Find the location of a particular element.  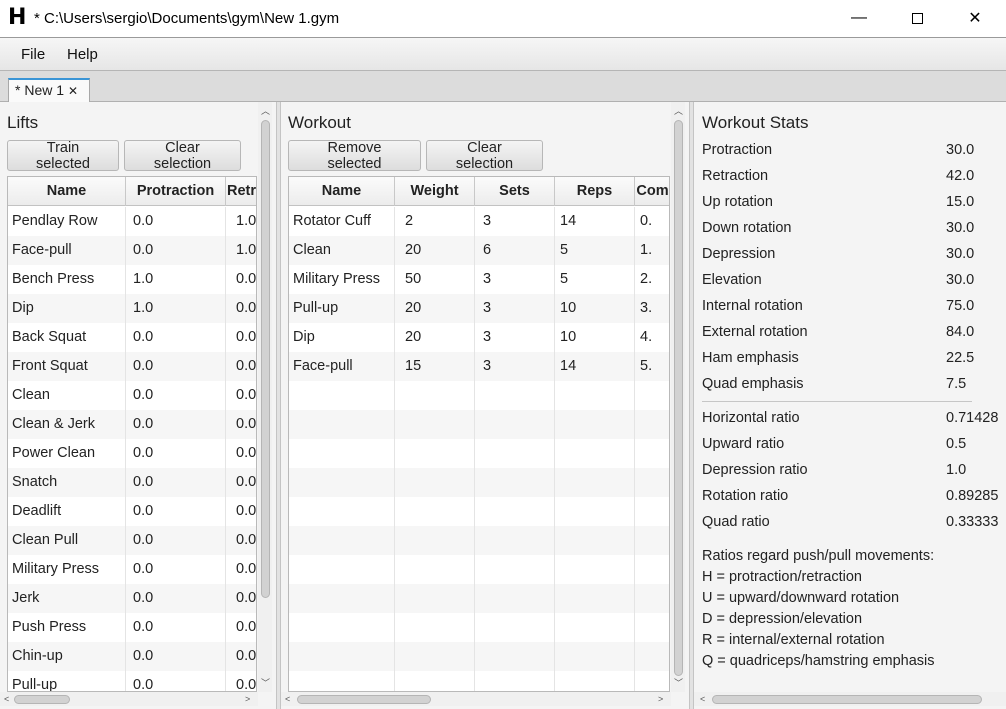

workout-vertical-scrollbar: ︿ ﹀ is located at coordinates (678, 397).